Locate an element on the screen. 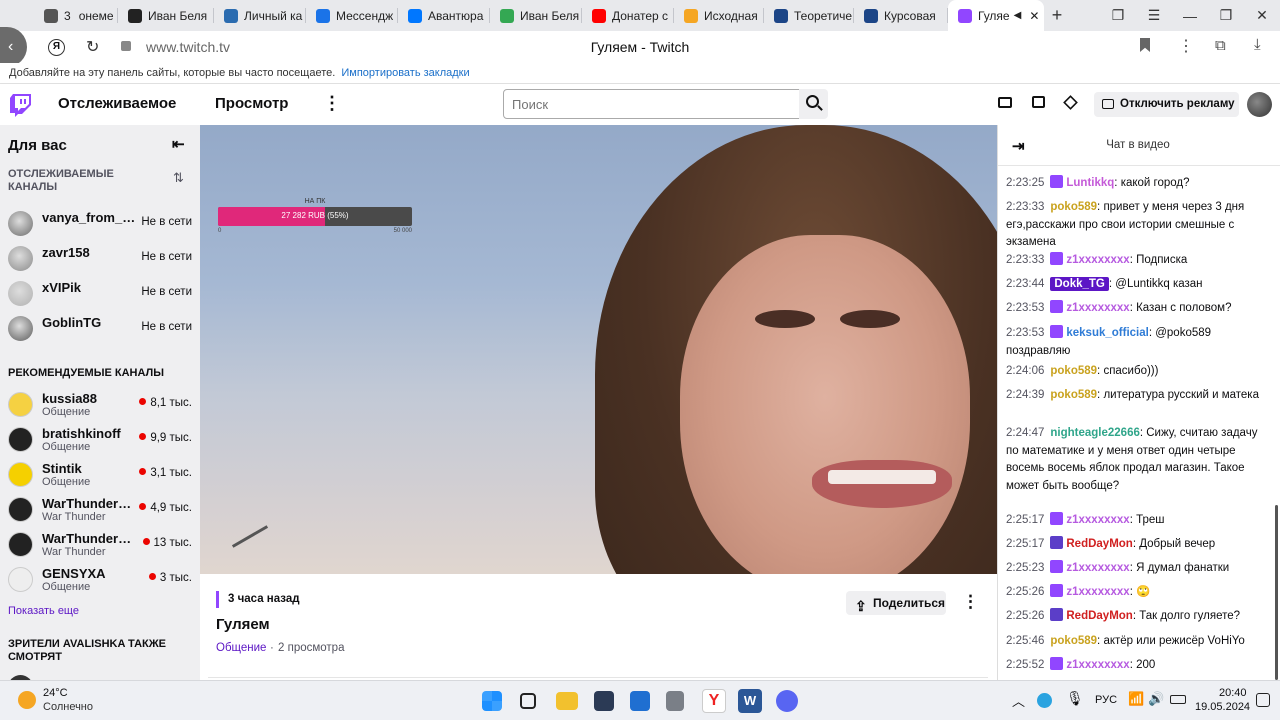 This screenshot has height=720, width=1280. tab-label: Иван Беля is located at coordinates (550, 15).